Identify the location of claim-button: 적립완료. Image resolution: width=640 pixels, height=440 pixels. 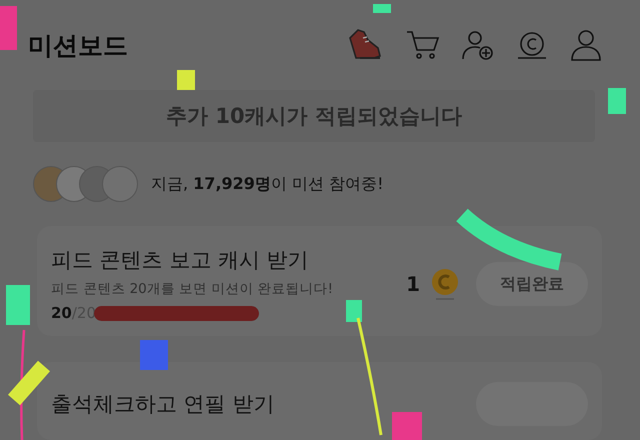
(532, 284).